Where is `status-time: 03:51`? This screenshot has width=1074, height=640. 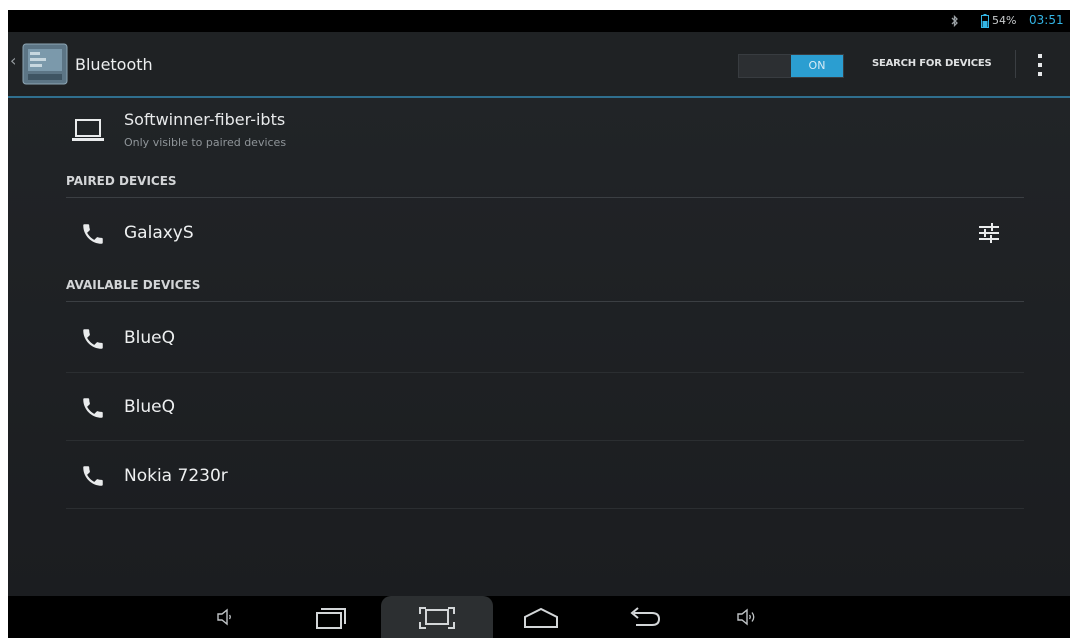 status-time: 03:51 is located at coordinates (1046, 20).